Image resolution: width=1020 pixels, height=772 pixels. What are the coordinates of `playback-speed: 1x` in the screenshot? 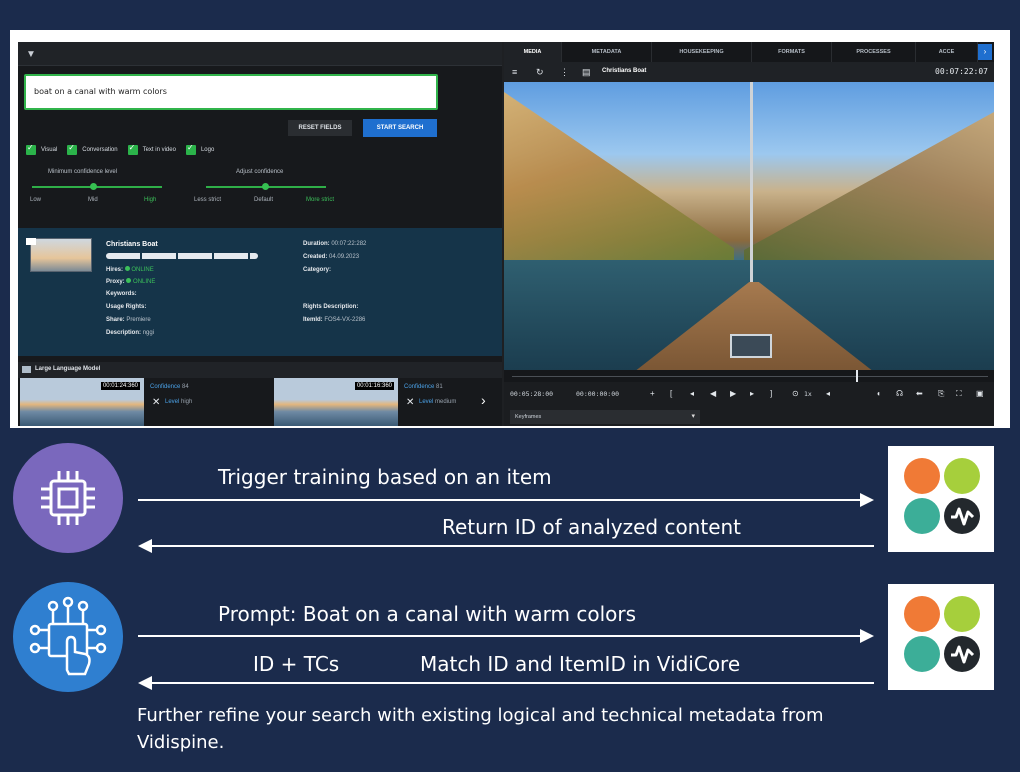 It's located at (808, 394).